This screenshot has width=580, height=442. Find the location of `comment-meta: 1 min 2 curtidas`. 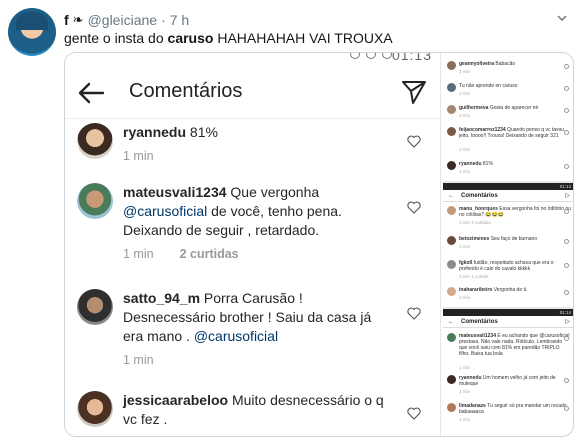

comment-meta: 1 min 2 curtidas is located at coordinates (181, 254).